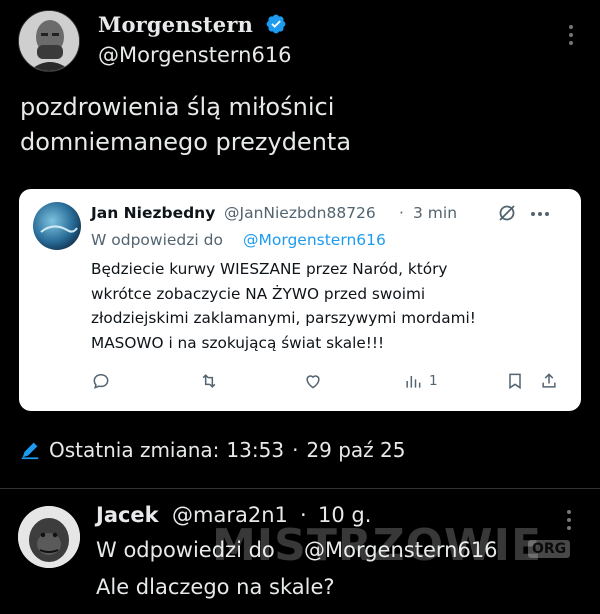 The width and height of the screenshot is (600, 614). I want to click on post-header: Morgenstern @Morgenstern616, so click(300, 41).